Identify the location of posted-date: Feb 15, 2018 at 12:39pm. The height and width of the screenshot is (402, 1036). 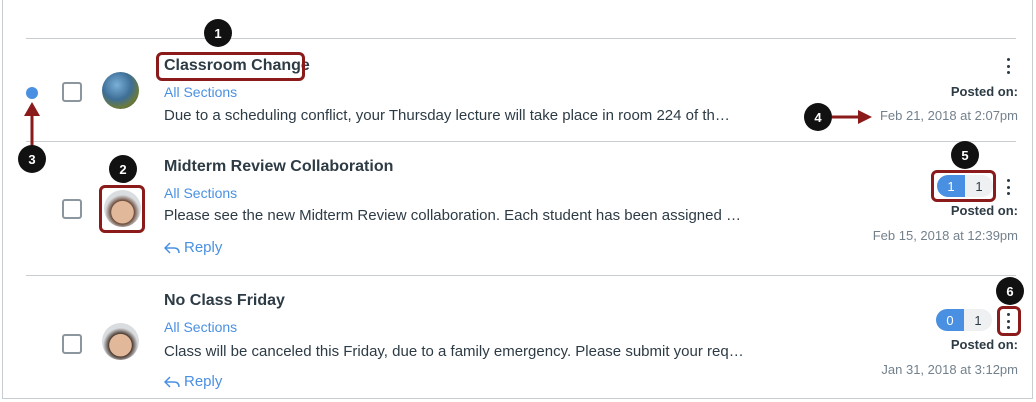
(945, 235).